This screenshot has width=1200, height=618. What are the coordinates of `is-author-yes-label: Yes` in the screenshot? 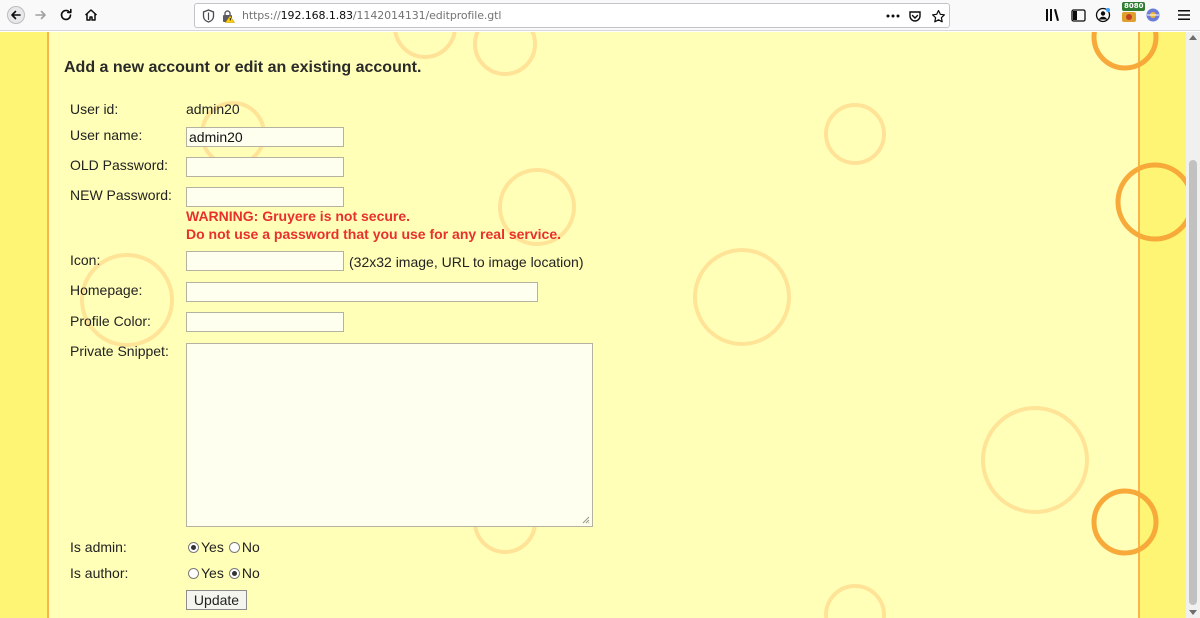 It's located at (212, 573).